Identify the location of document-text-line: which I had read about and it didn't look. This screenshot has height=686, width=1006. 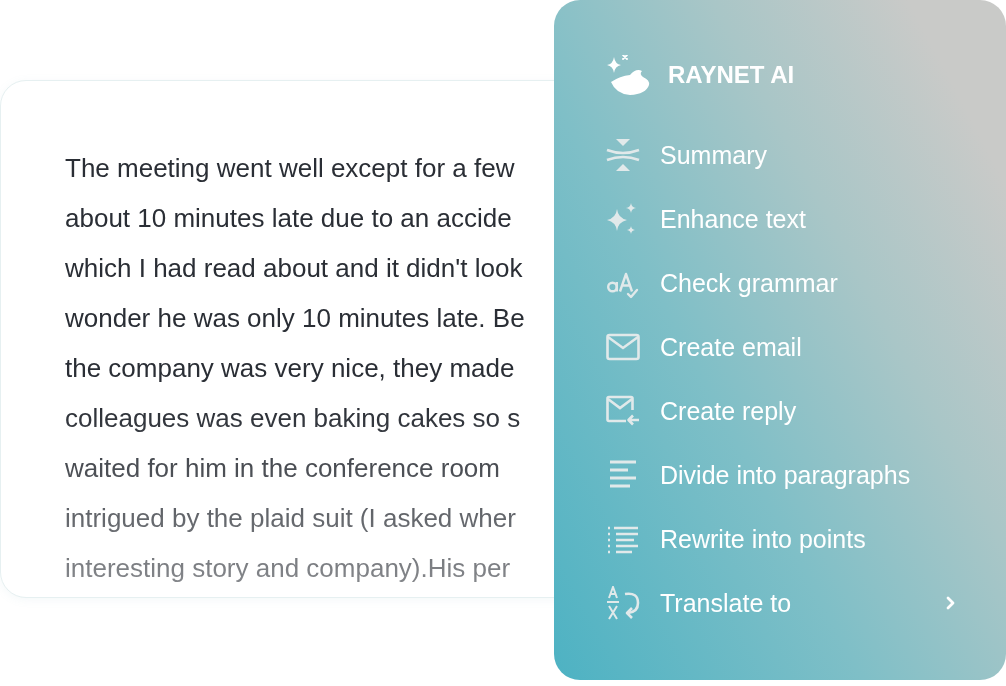
(294, 268).